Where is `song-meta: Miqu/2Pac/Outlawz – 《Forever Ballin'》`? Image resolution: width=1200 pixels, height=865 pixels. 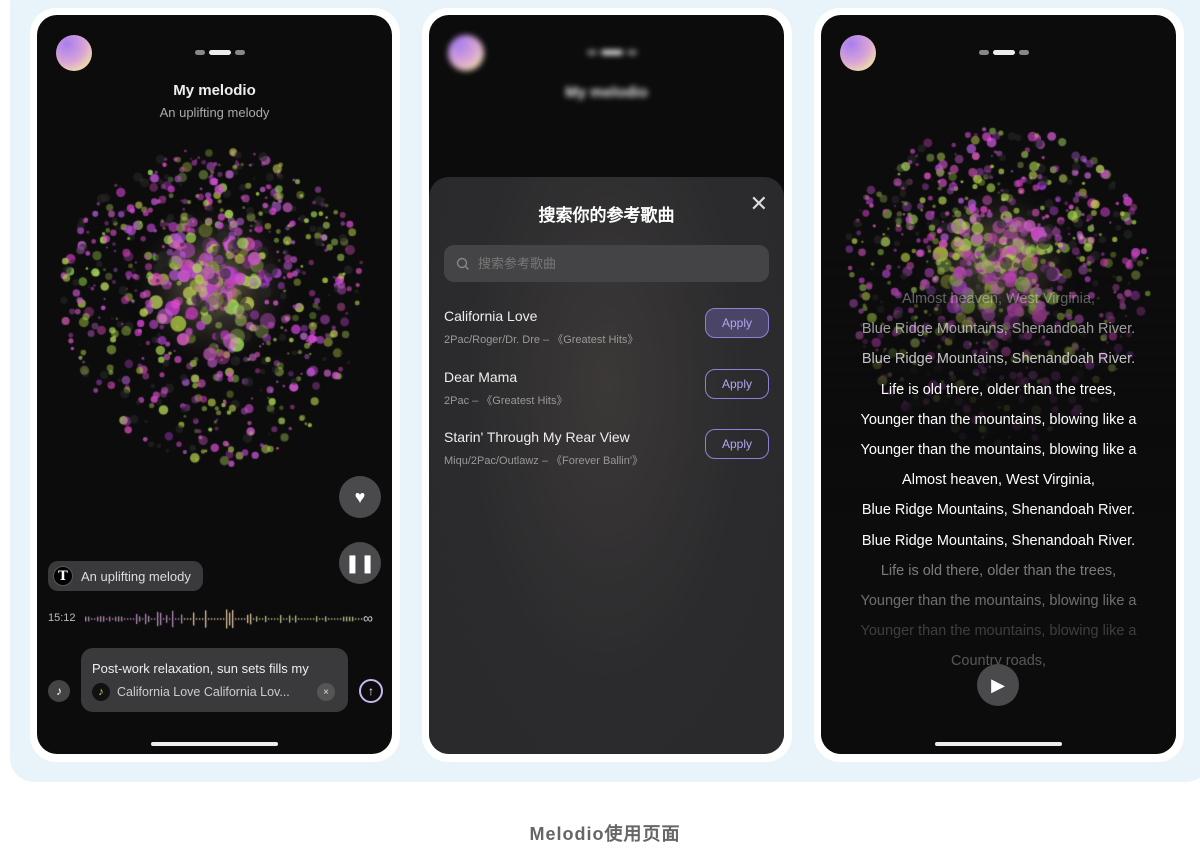
song-meta: Miqu/2Pac/Outlawz – 《Forever Ballin'》 is located at coordinates (543, 461).